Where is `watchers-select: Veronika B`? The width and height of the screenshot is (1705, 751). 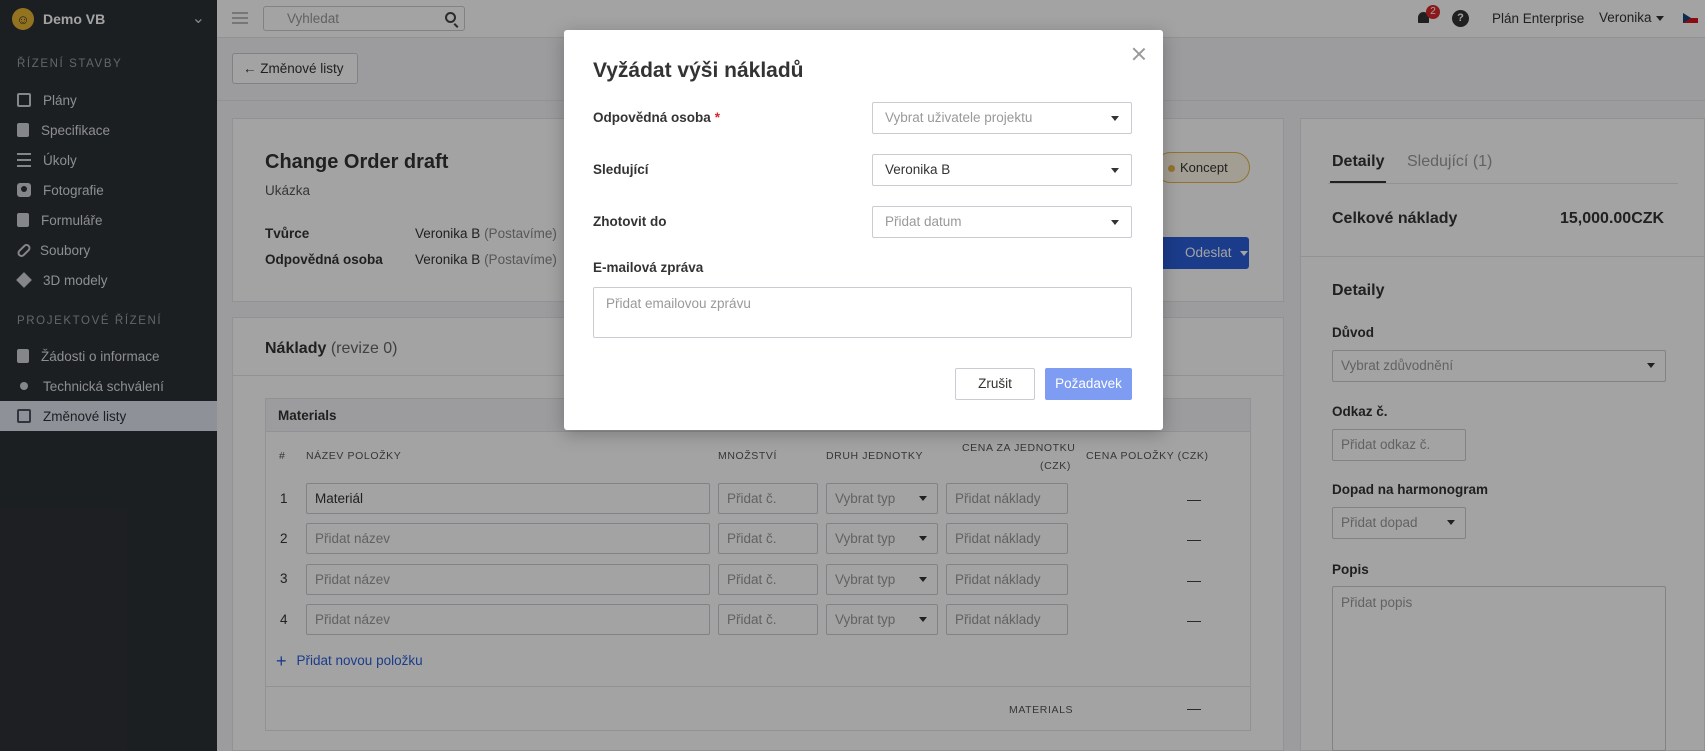
watchers-select: Veronika B is located at coordinates (1002, 170).